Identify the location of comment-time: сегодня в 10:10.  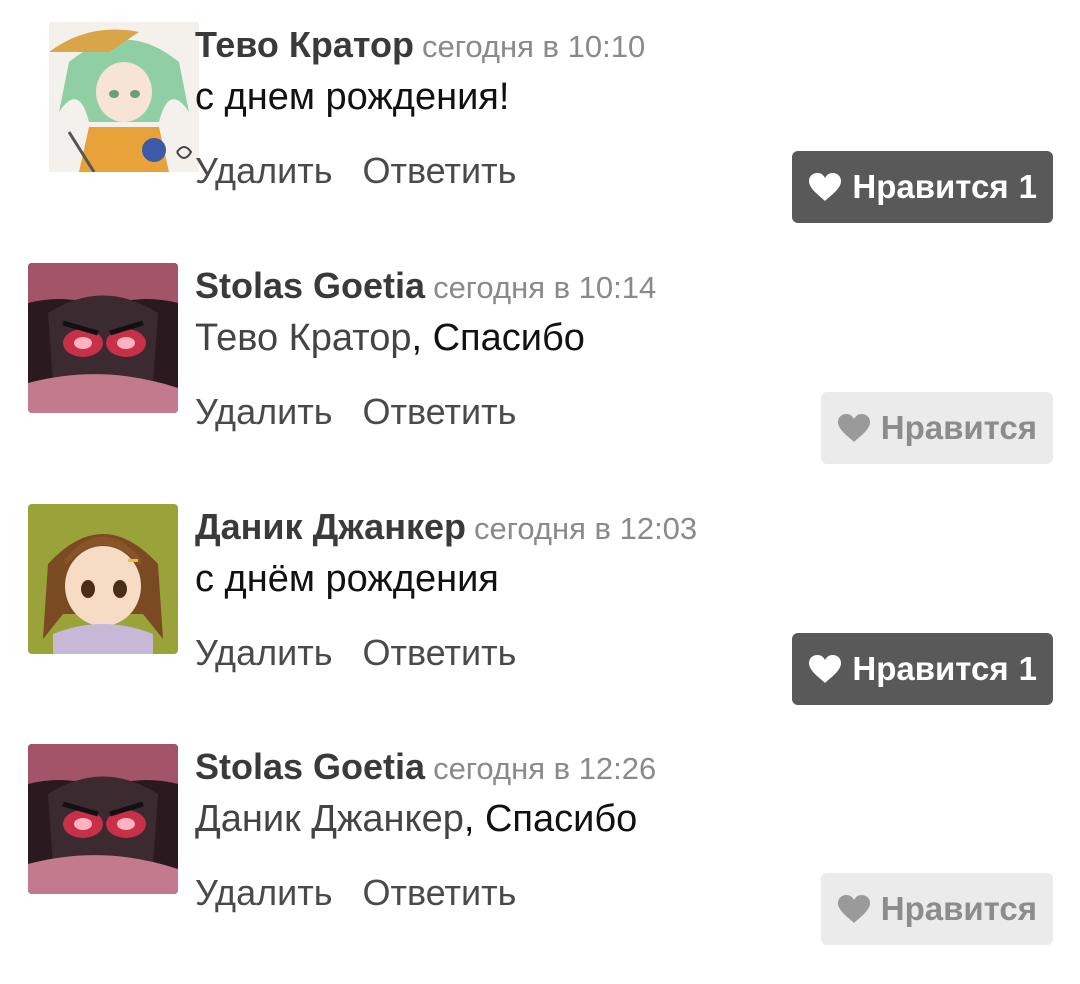
(534, 46).